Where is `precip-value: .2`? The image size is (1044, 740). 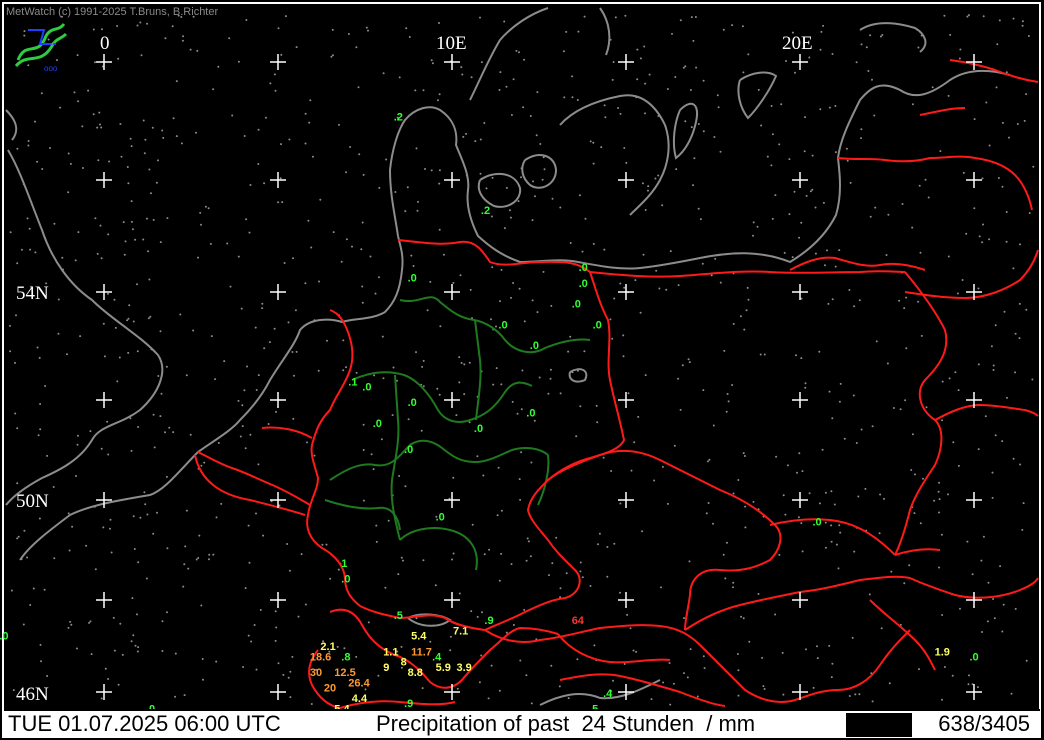 precip-value: .2 is located at coordinates (398, 118).